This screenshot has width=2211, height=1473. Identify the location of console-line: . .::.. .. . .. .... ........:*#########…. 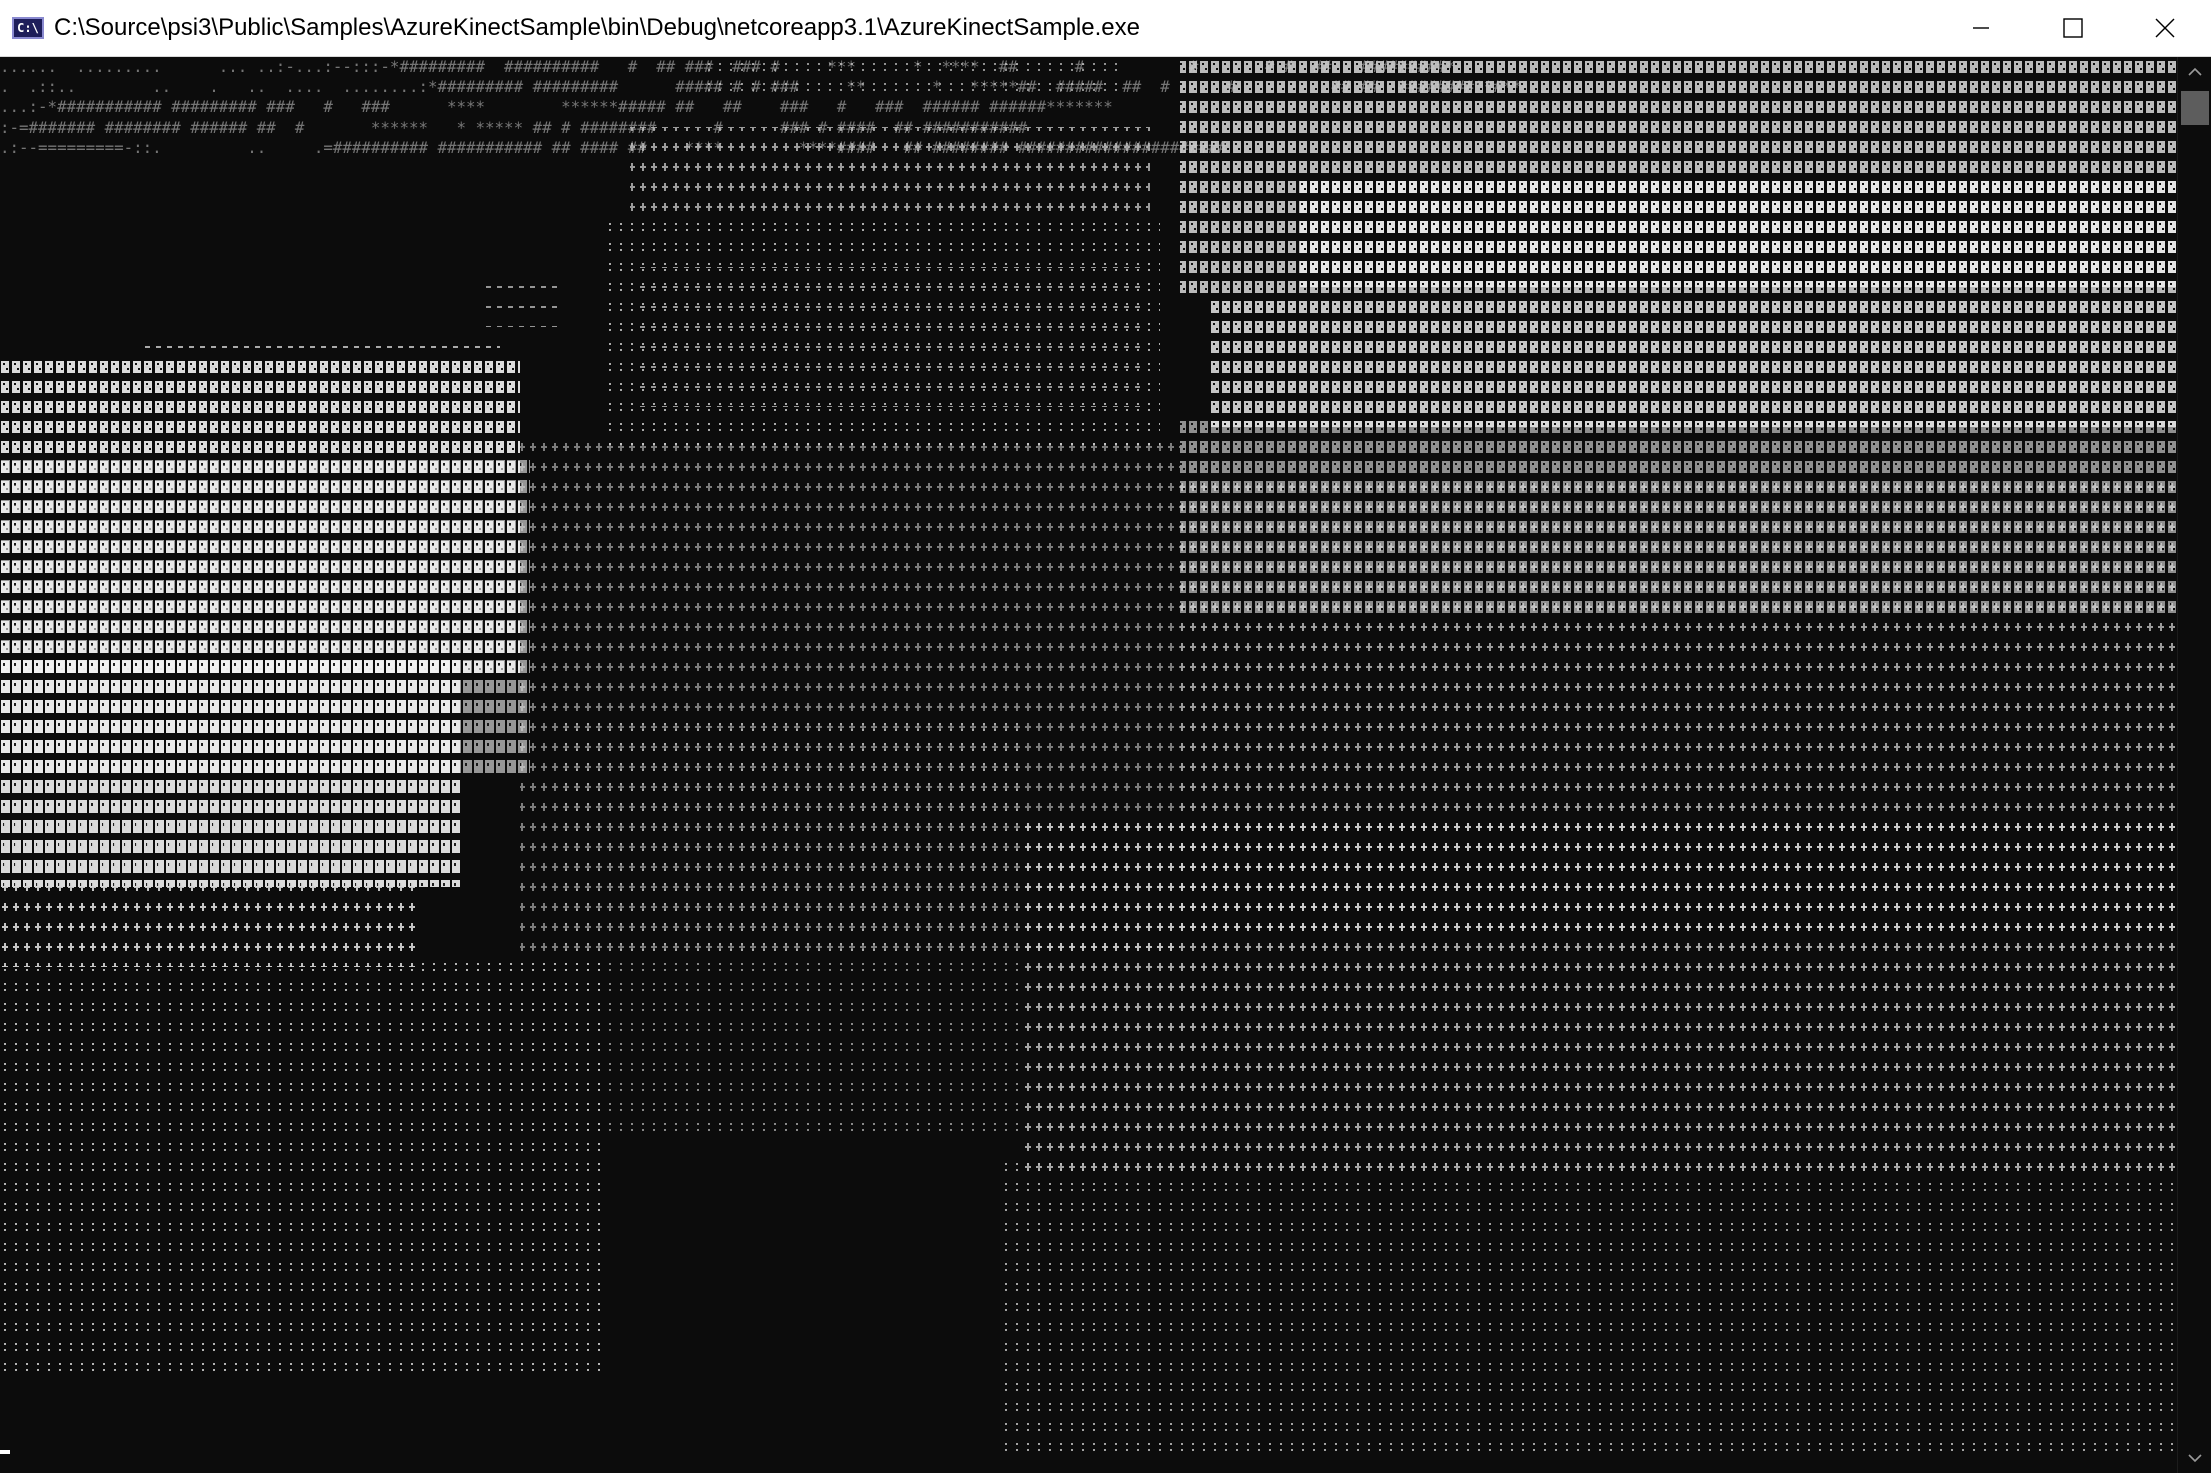
(761, 87).